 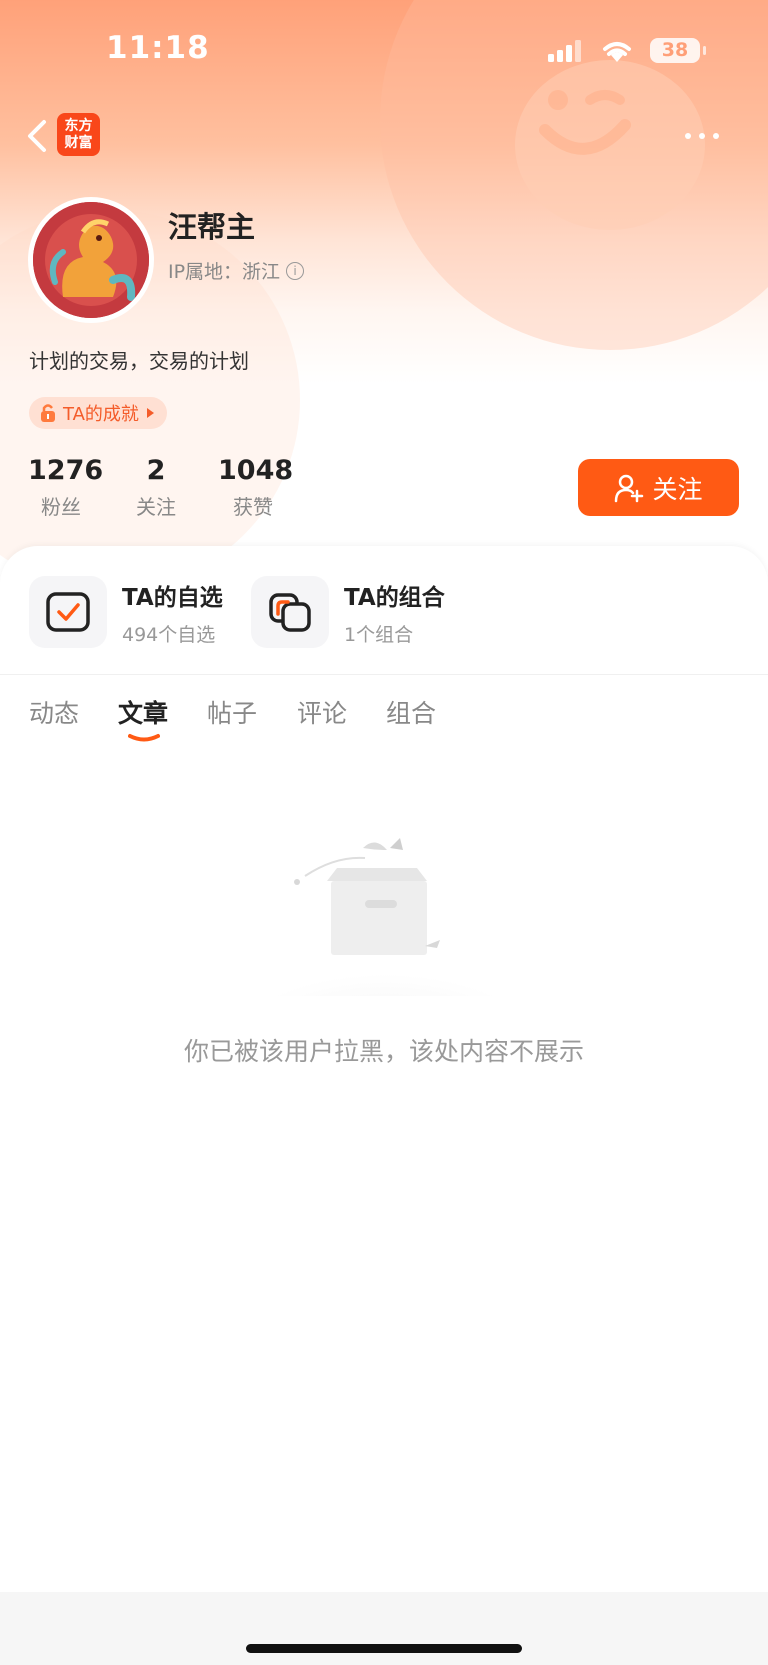 I want to click on achievement-button: TA的成就, so click(x=98, y=413).